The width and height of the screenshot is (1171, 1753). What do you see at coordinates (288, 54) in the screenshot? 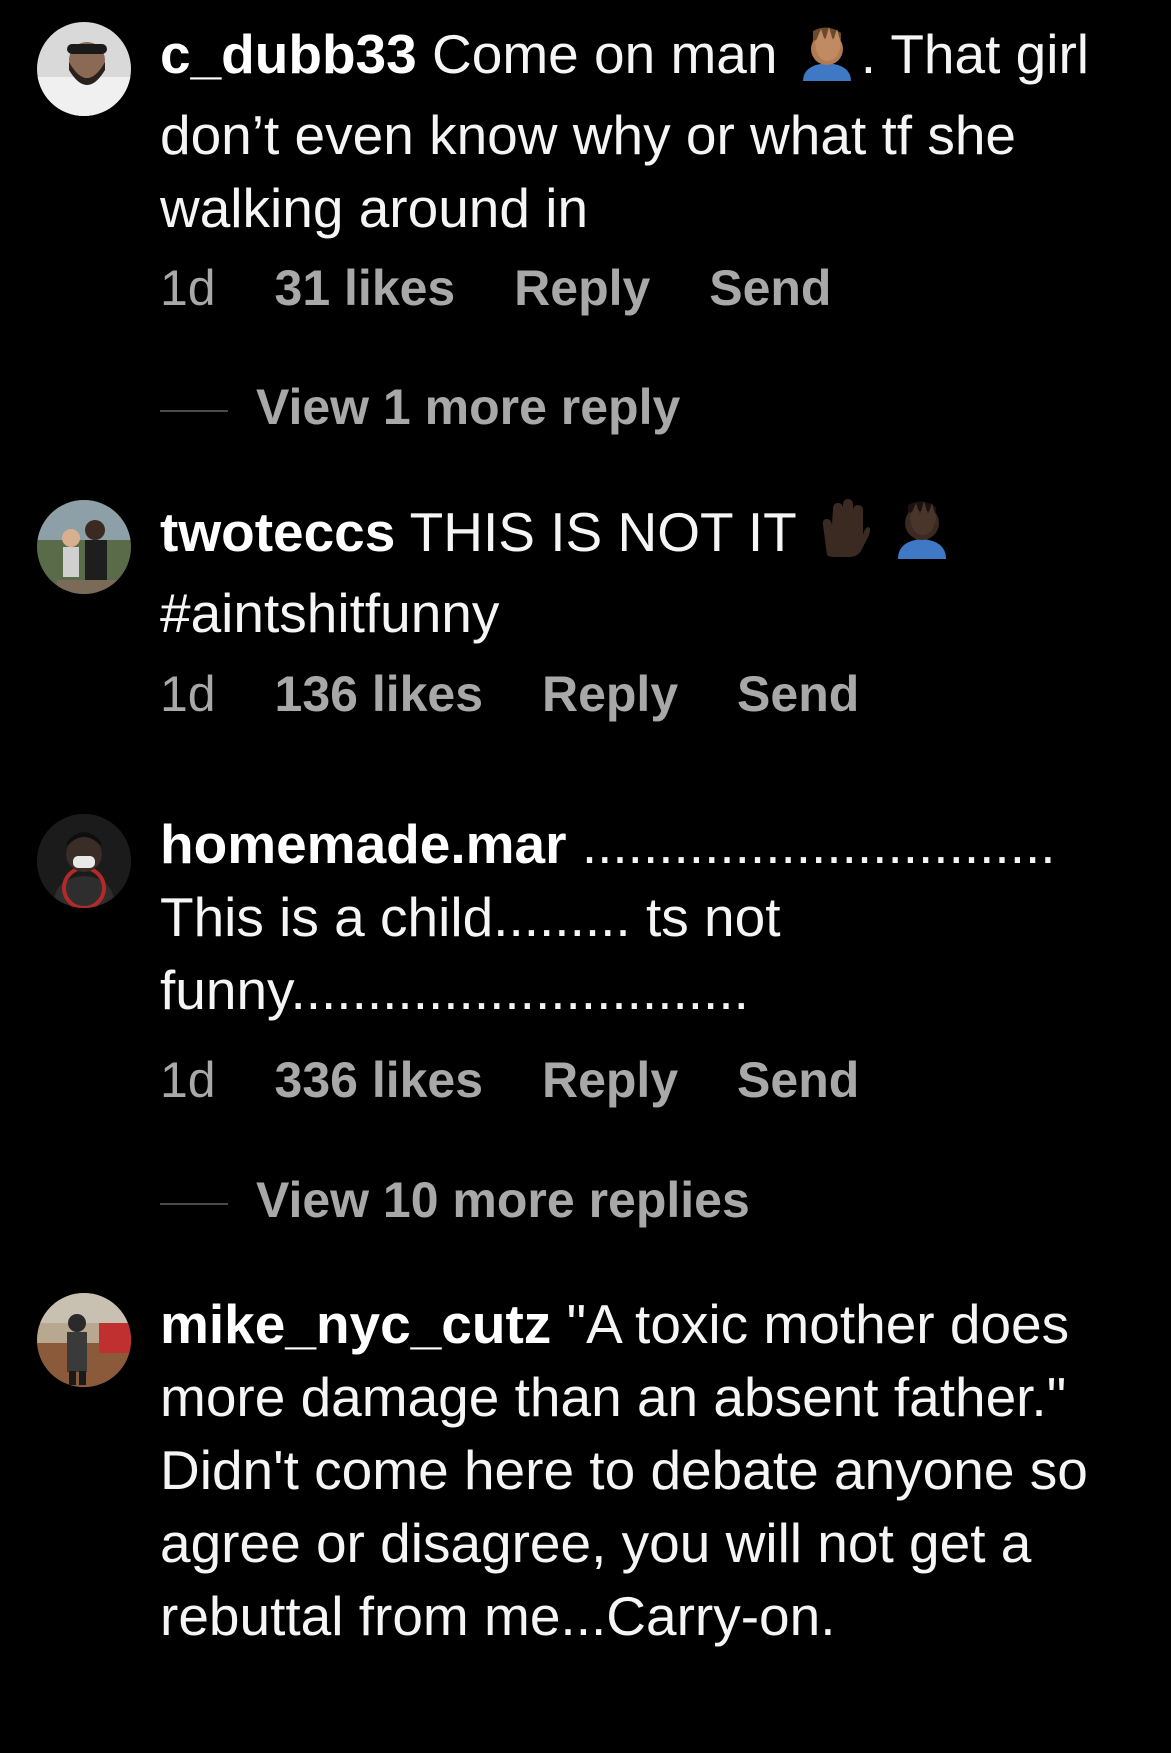
I see `comment-username: c_dubb33` at bounding box center [288, 54].